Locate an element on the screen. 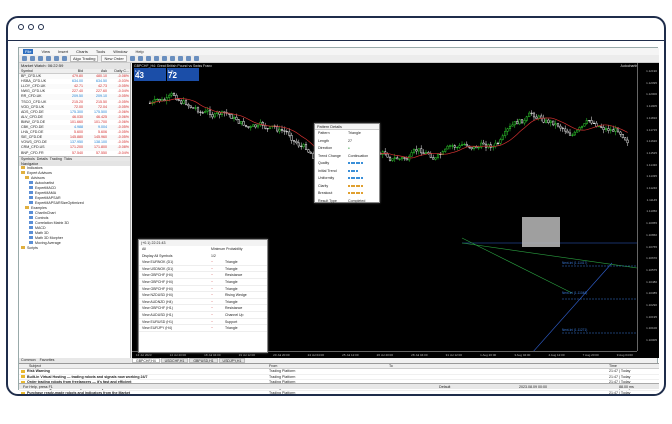 This screenshot has height=424, width=672. tester-icon is located at coordinates (64, 58).